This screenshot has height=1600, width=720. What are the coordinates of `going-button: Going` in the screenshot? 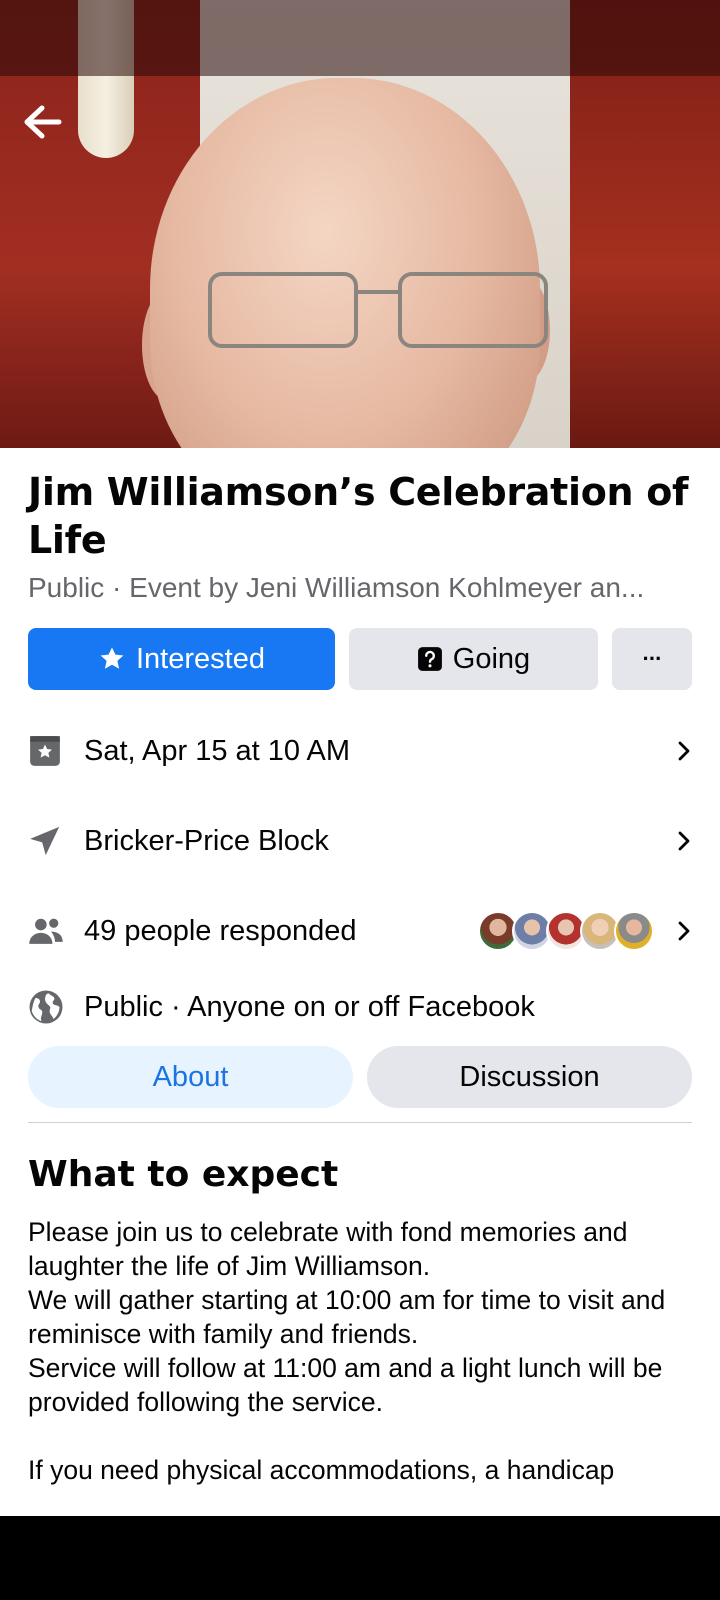 It's located at (473, 659).